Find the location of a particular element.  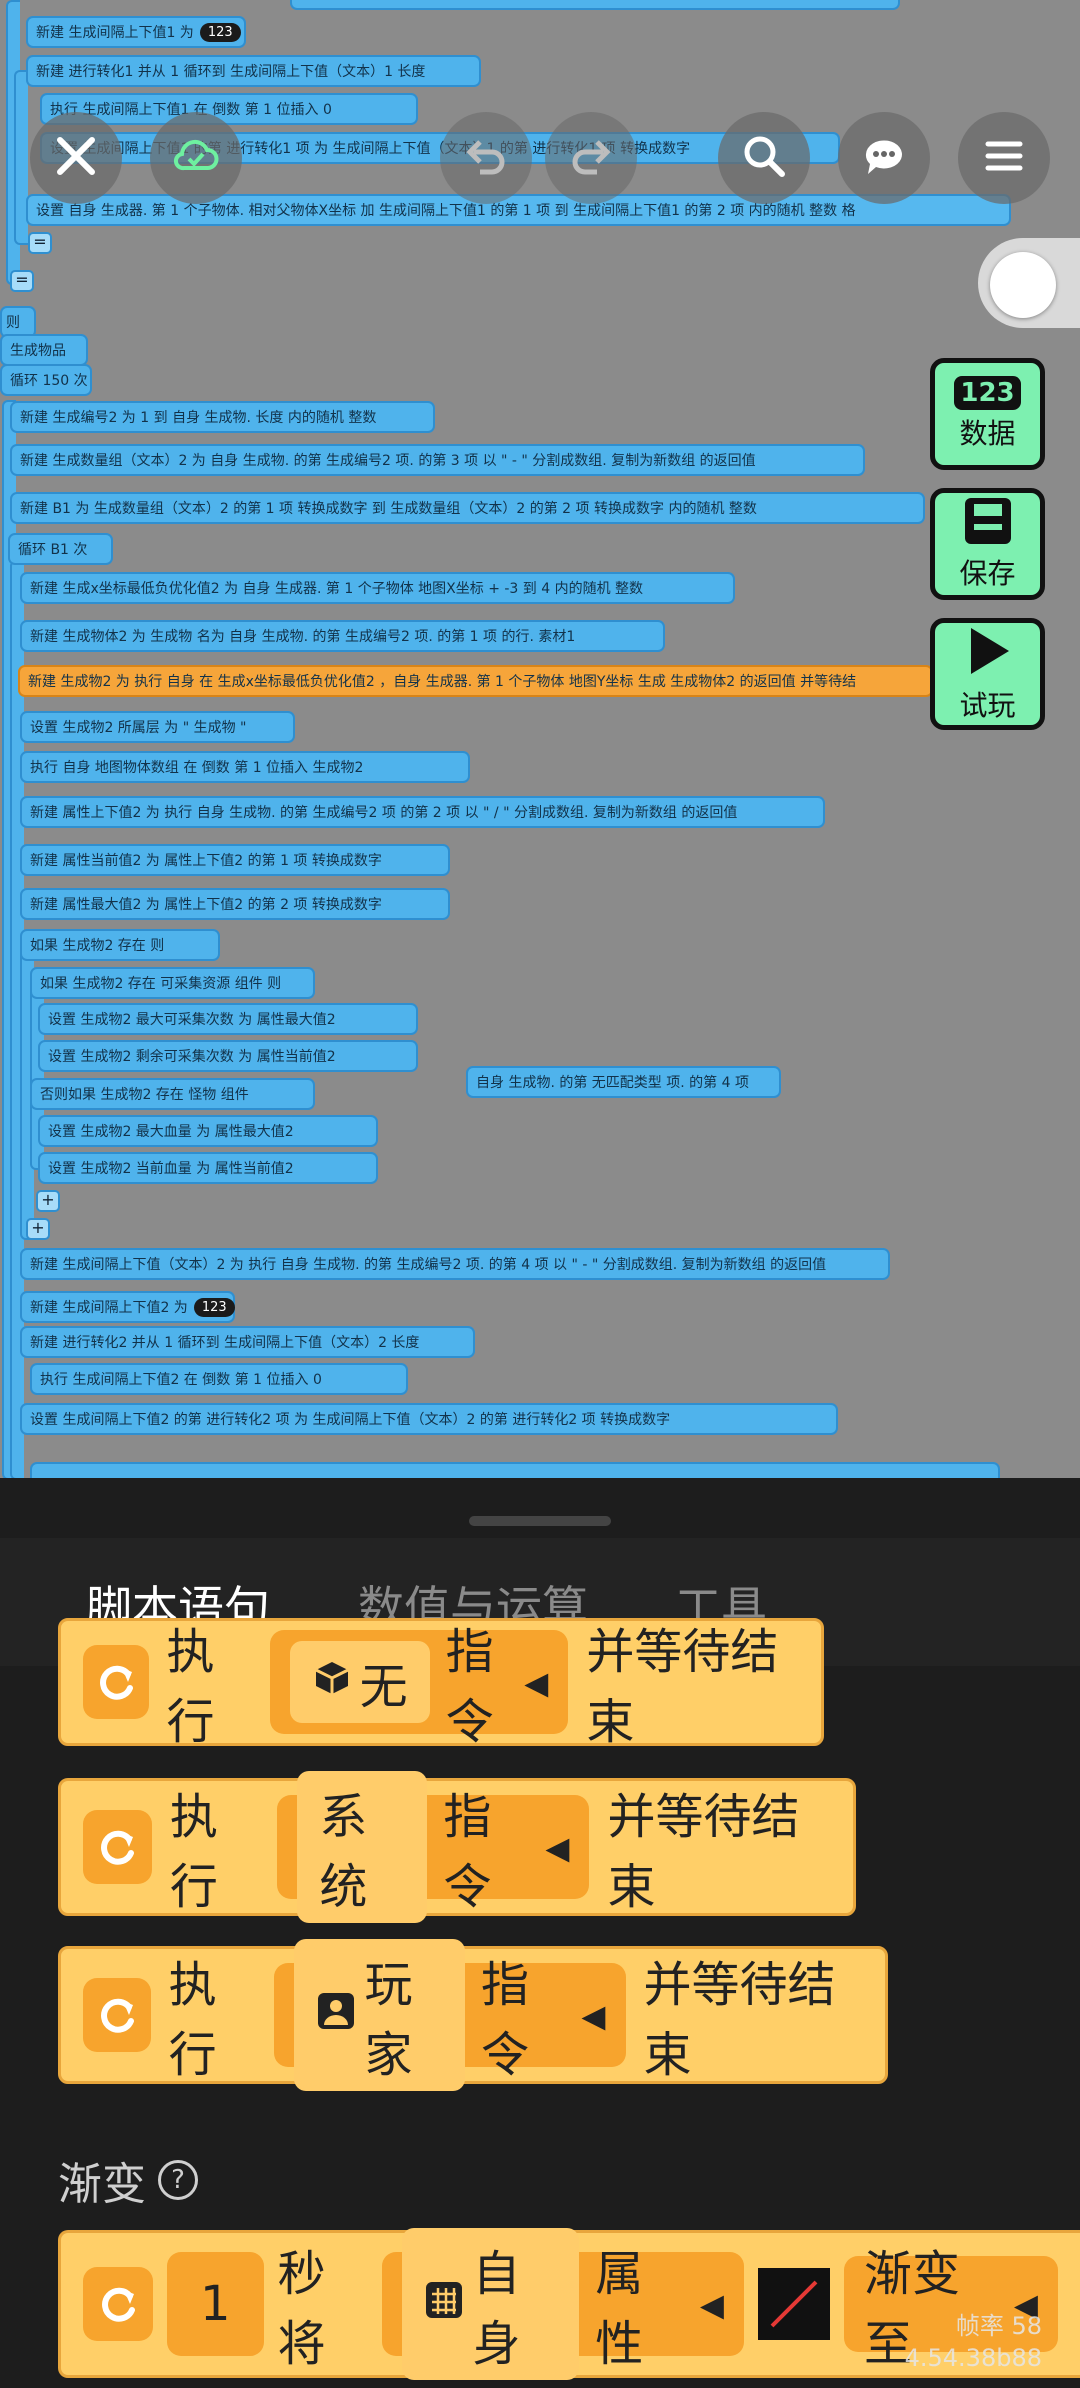

palette-block-run-command: 执行 系统 指令 ◂ 并等待结束 is located at coordinates (457, 1847).